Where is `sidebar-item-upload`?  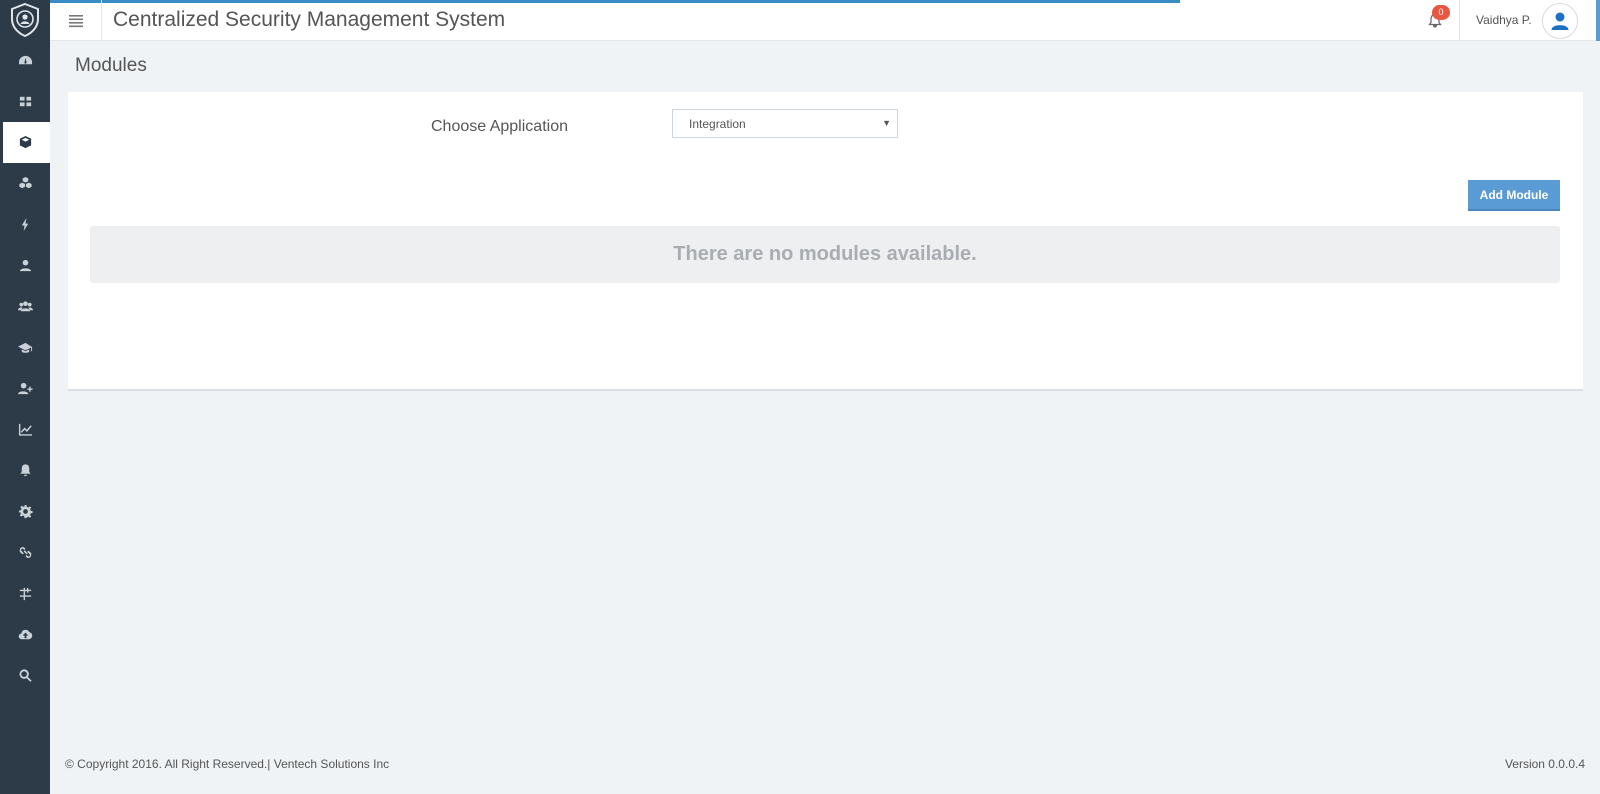
sidebar-item-upload is located at coordinates (25, 634).